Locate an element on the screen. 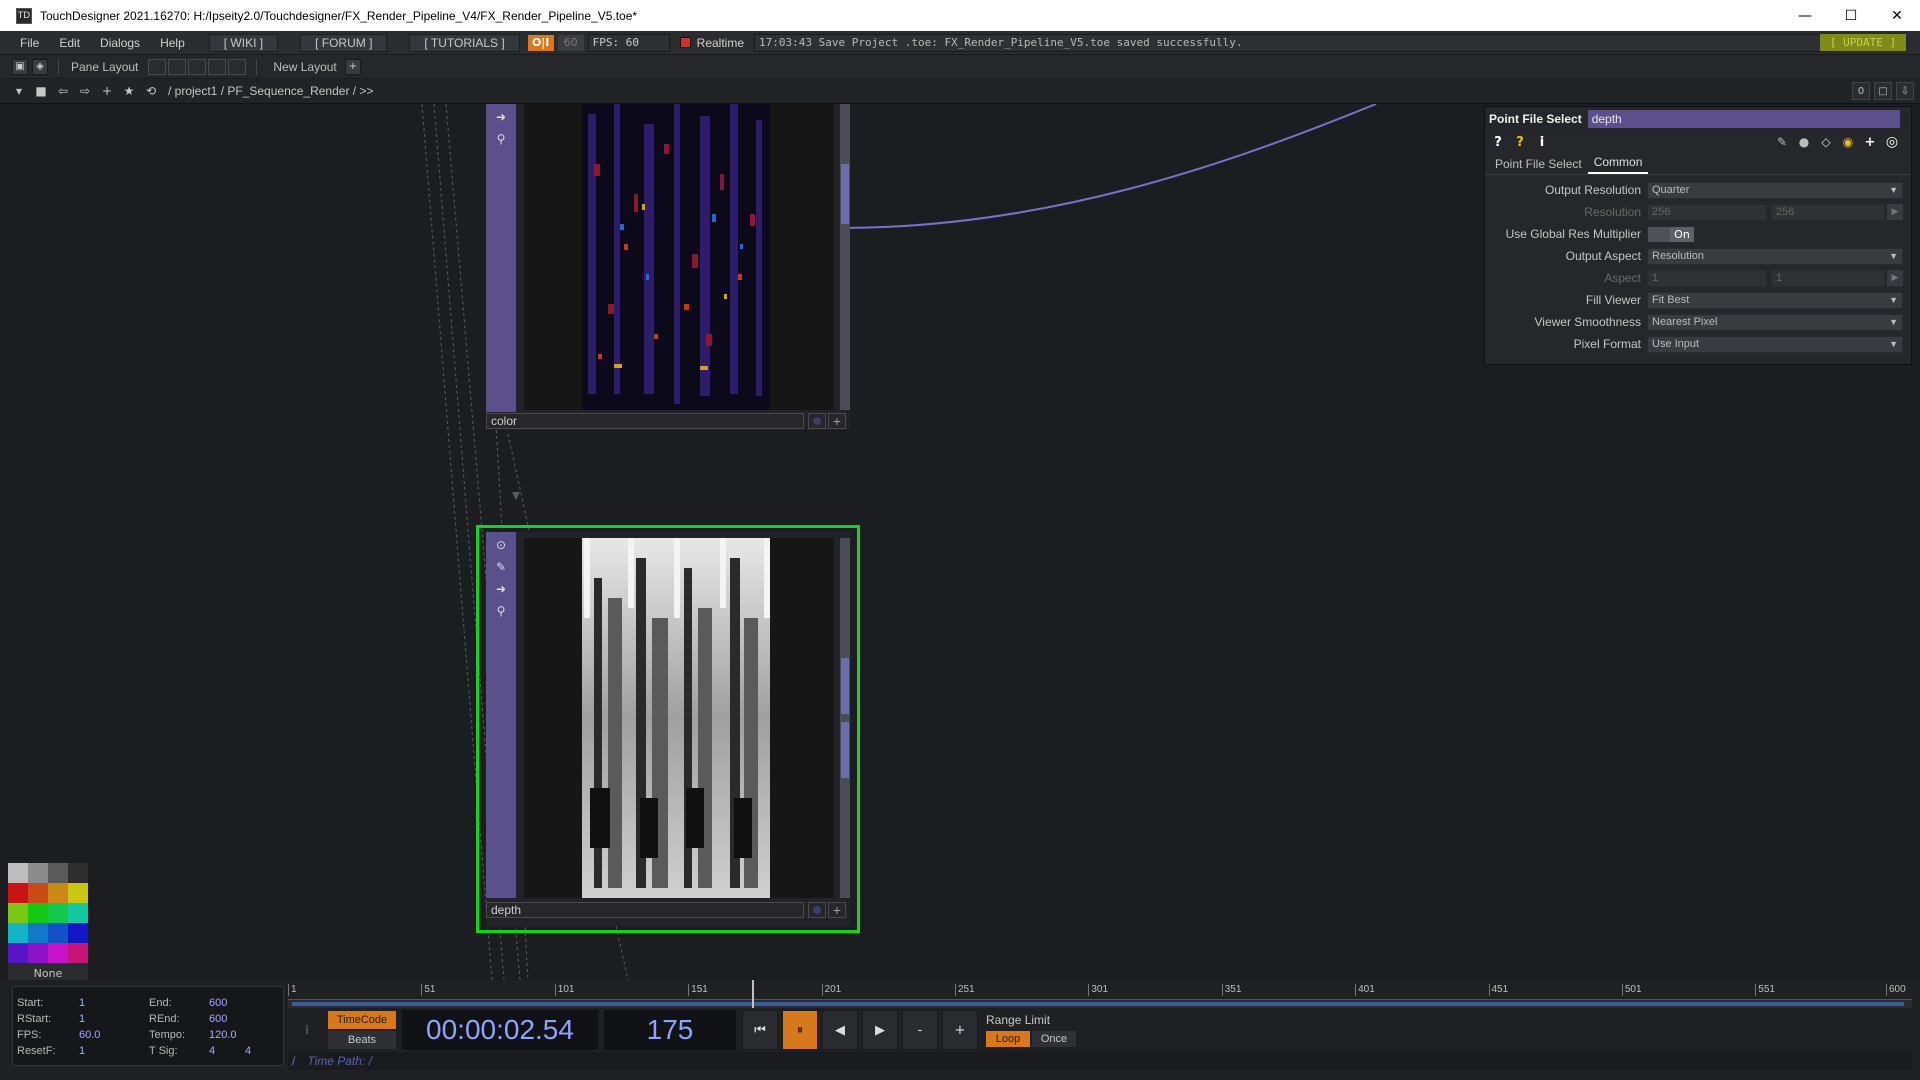  output-resolution-dropdown: Quarter ▼ is located at coordinates (1775, 190).